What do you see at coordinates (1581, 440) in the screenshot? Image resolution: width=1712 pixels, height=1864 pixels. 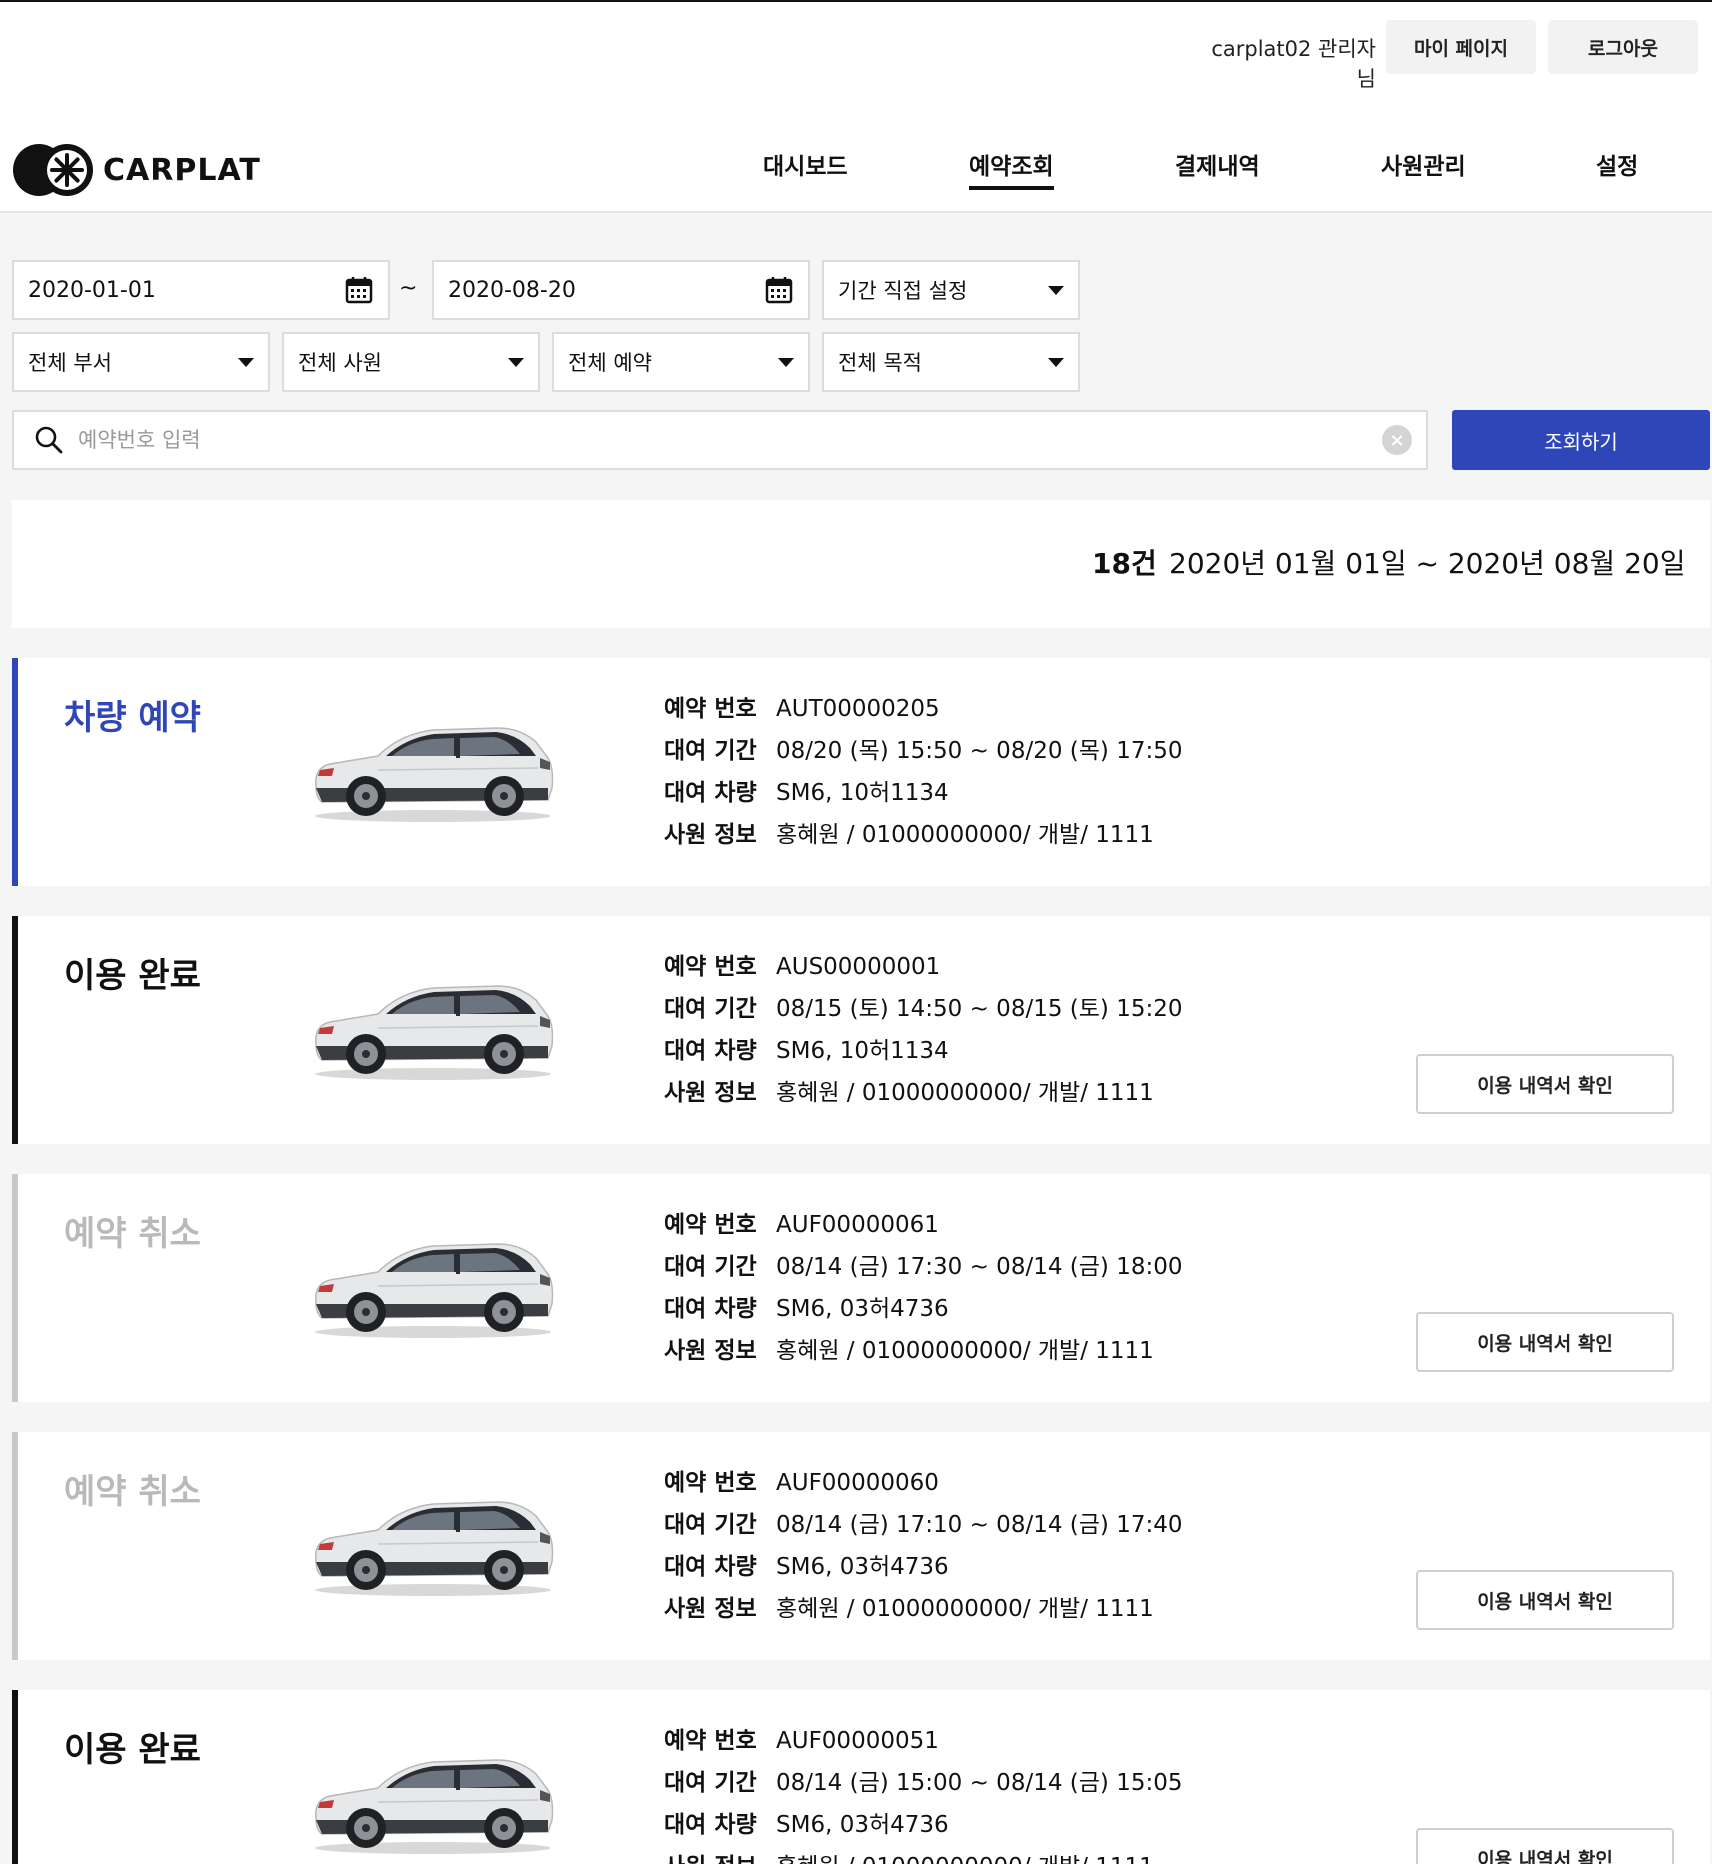 I see `search-submit-button: 조회하기` at bounding box center [1581, 440].